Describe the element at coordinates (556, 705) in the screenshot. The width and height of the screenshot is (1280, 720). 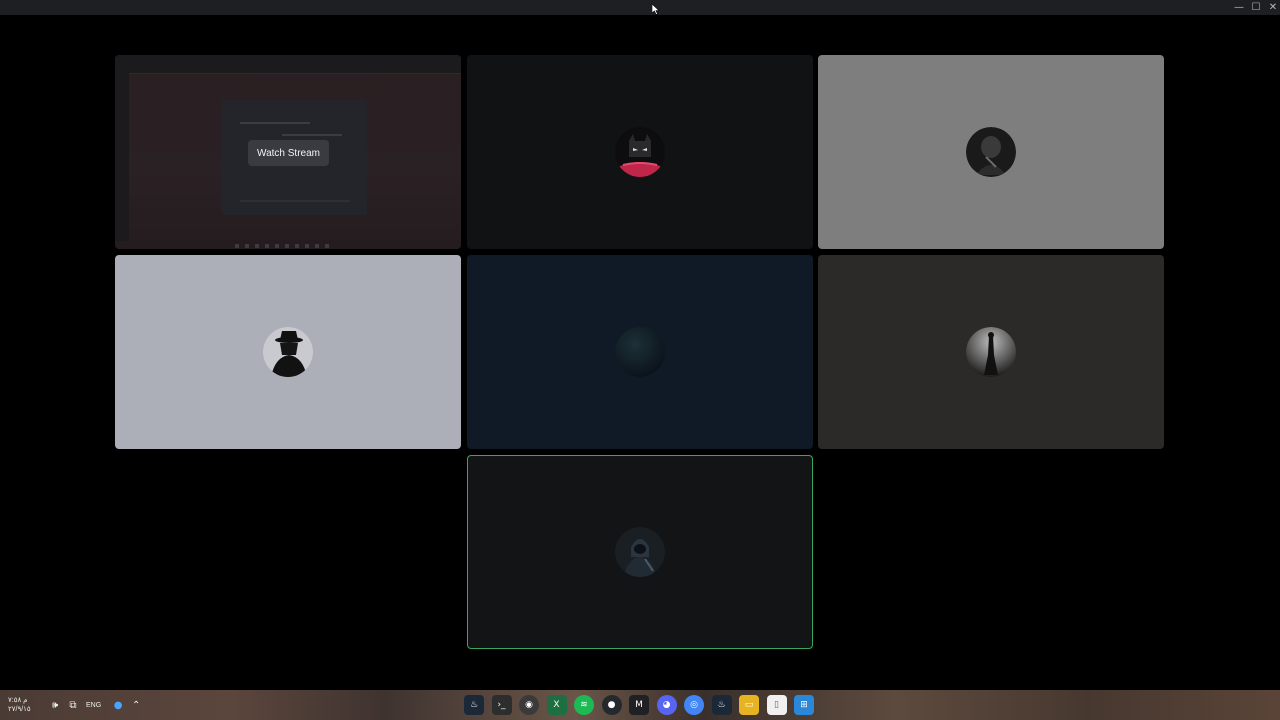
I see `excel-icon: X` at that location.